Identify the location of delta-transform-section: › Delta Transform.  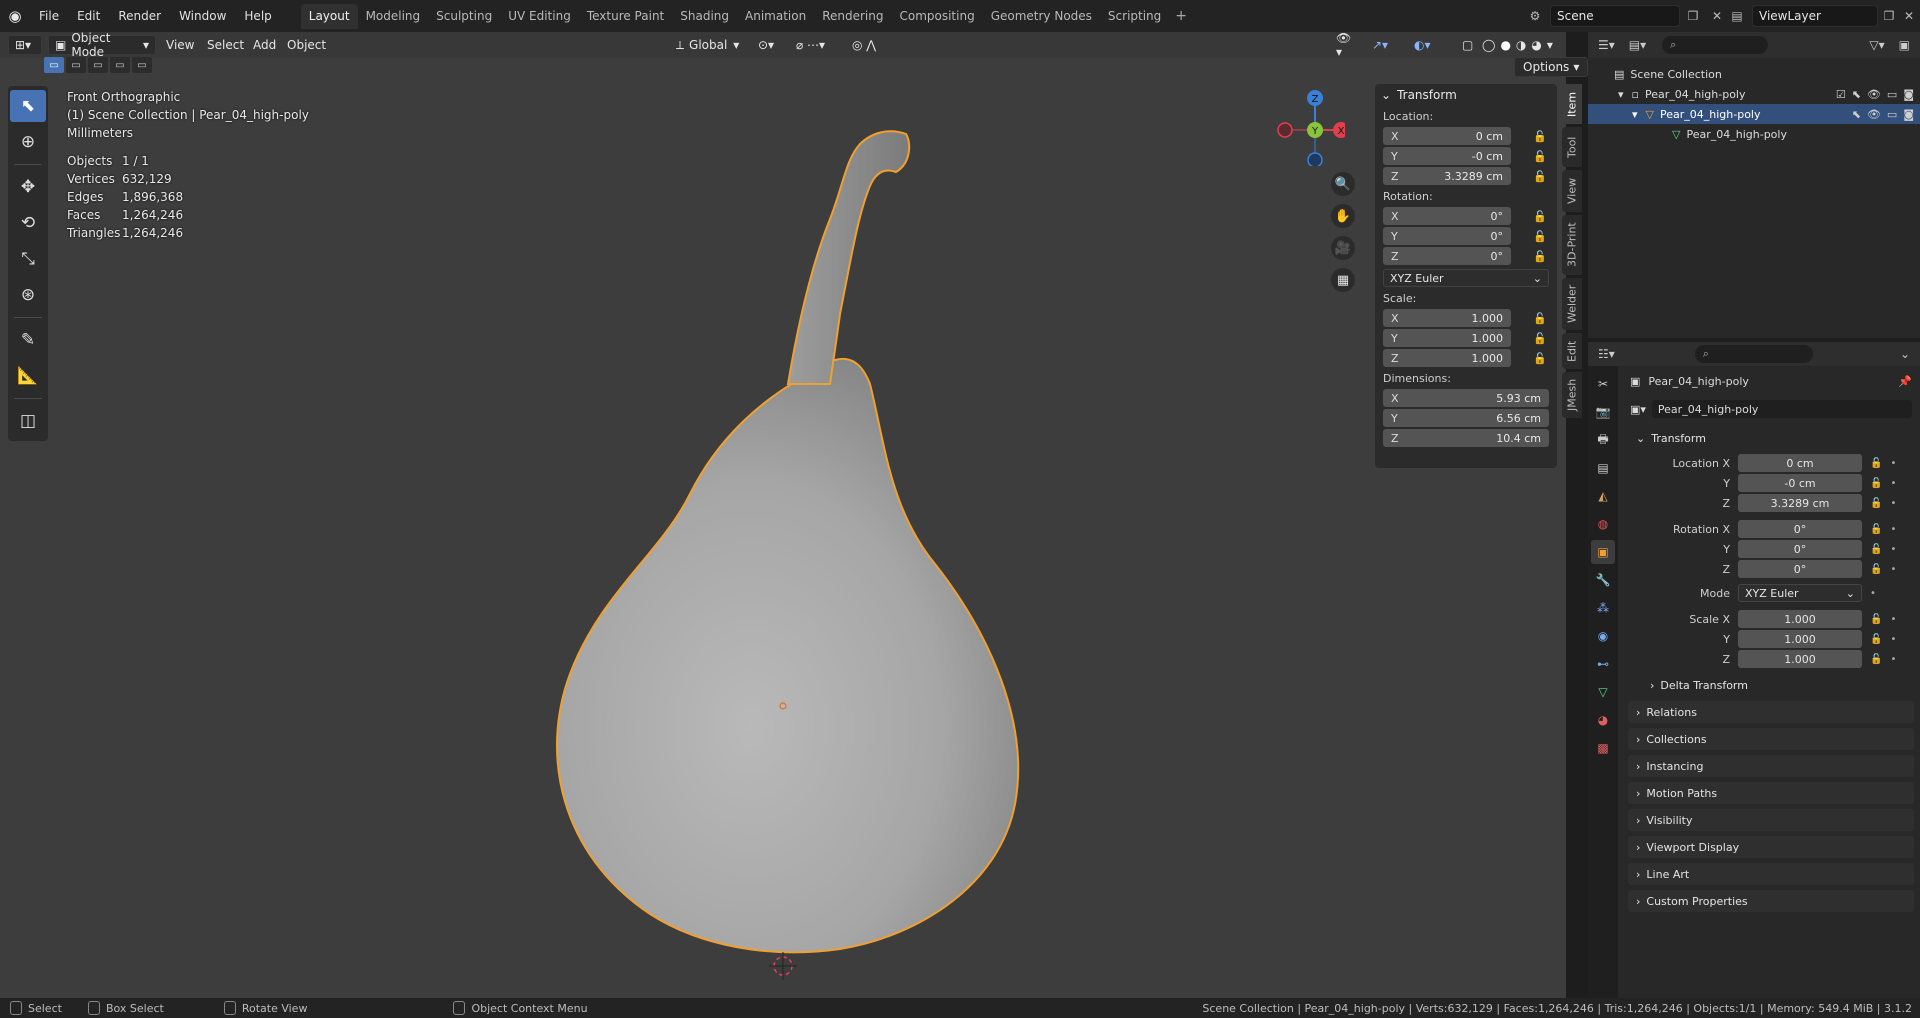
(1778, 685).